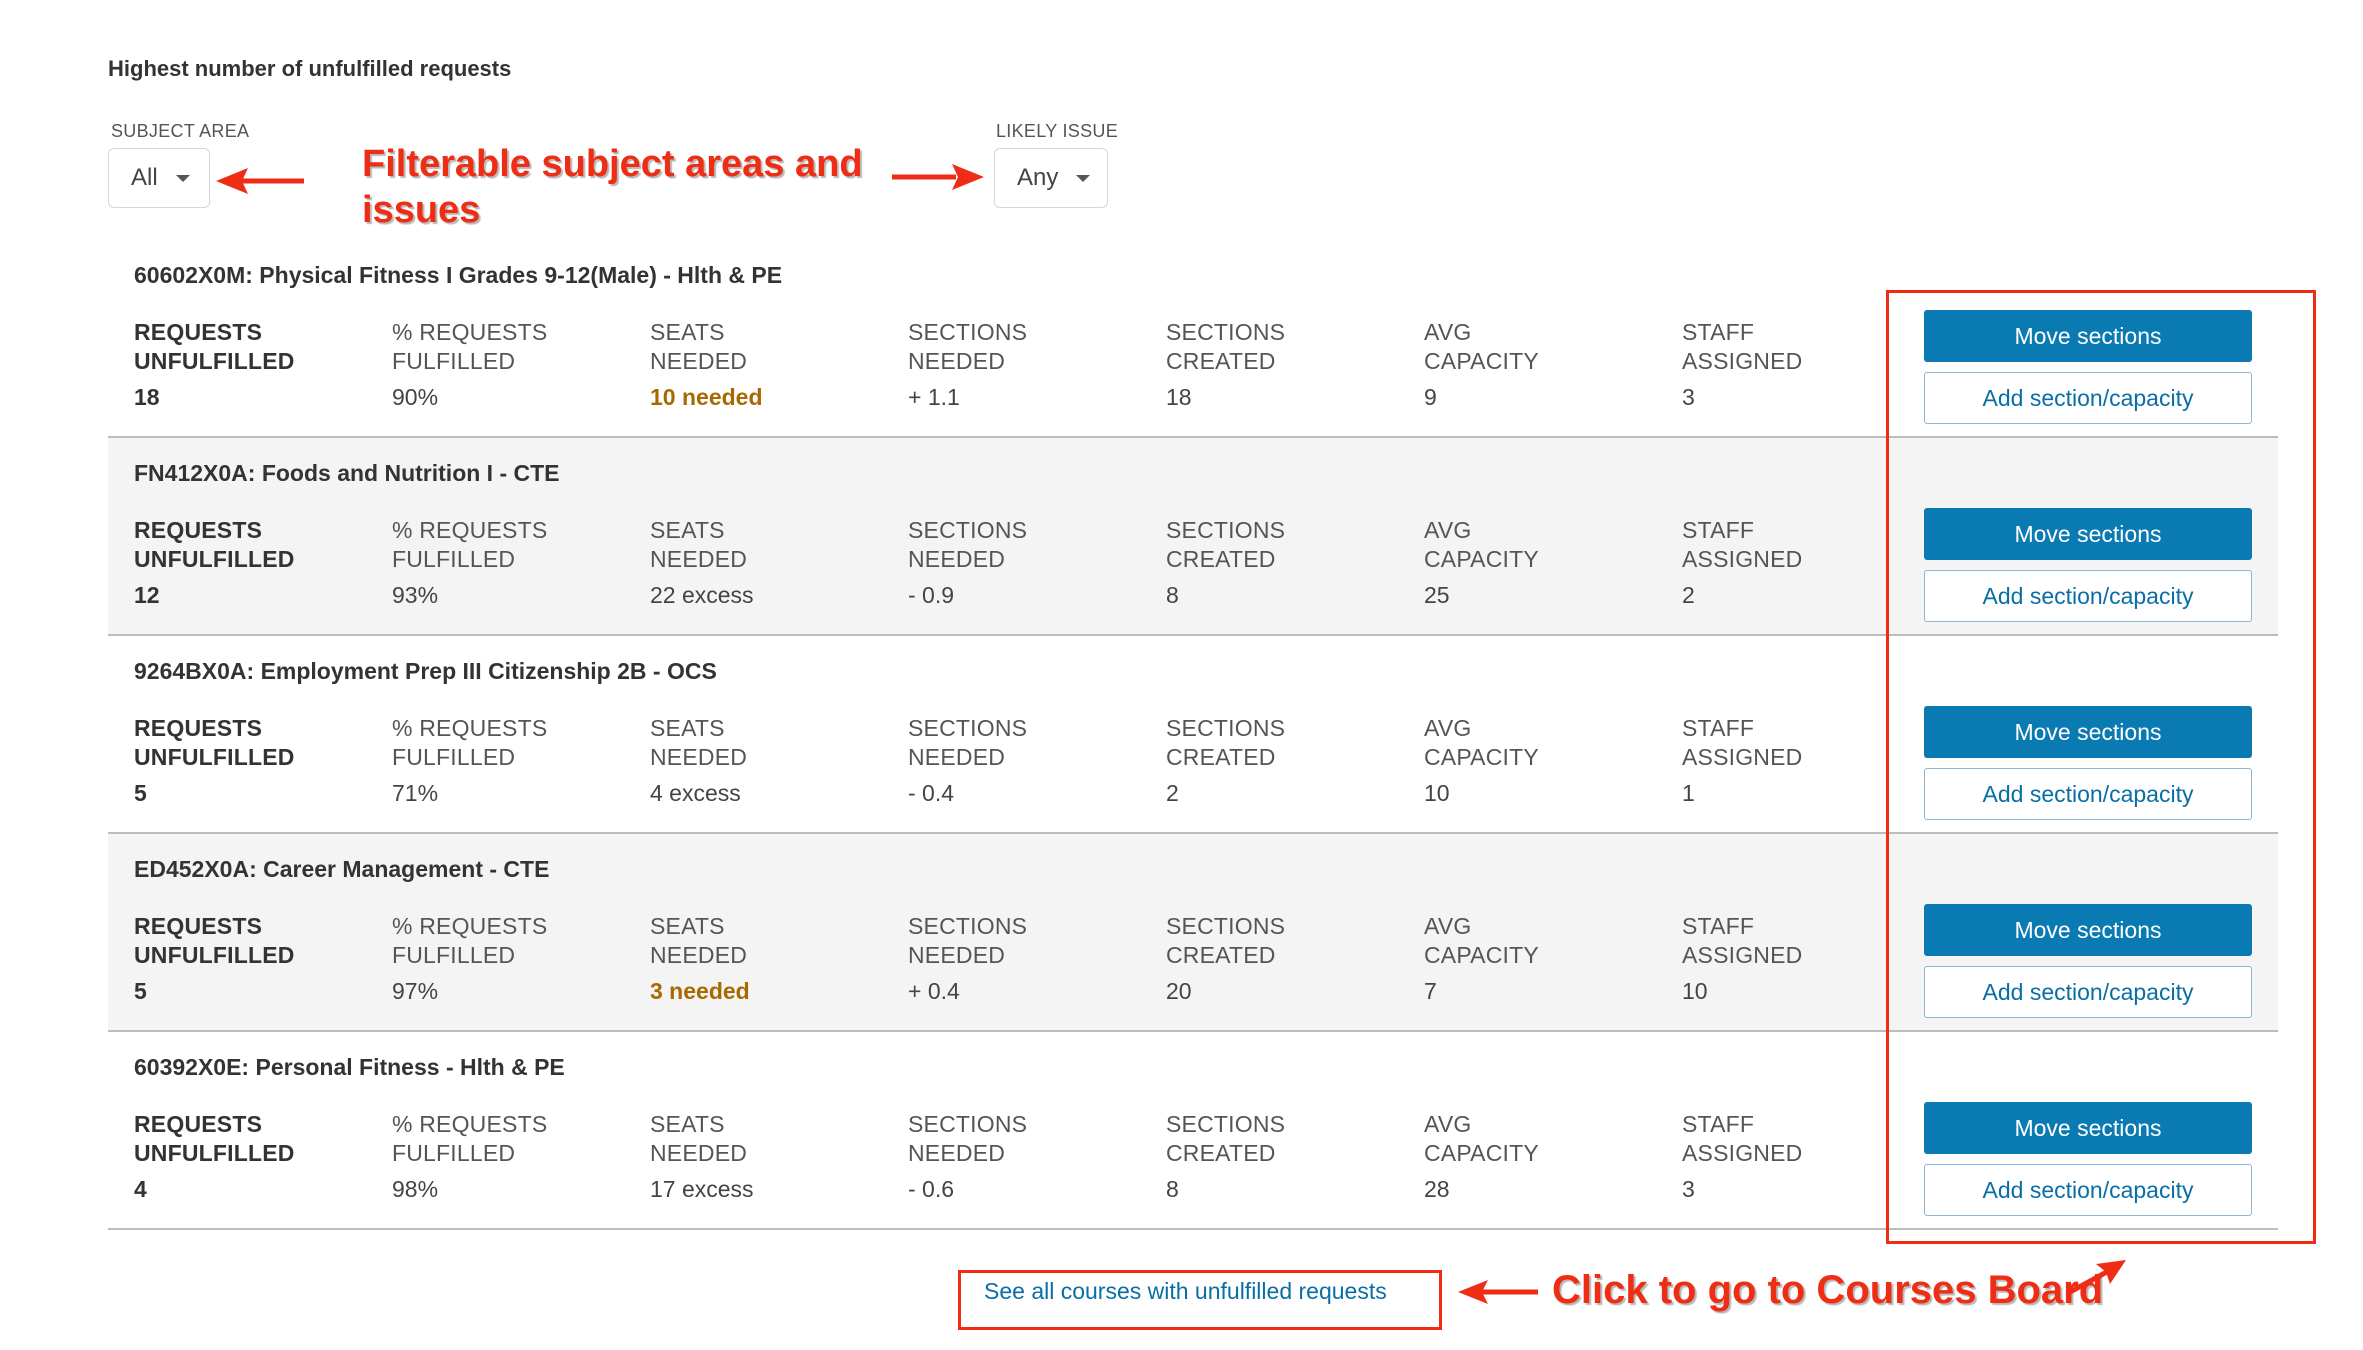 The width and height of the screenshot is (2363, 1350). Describe the element at coordinates (342, 869) in the screenshot. I see `course-title: ED452X0A: Career Management - CTE` at that location.